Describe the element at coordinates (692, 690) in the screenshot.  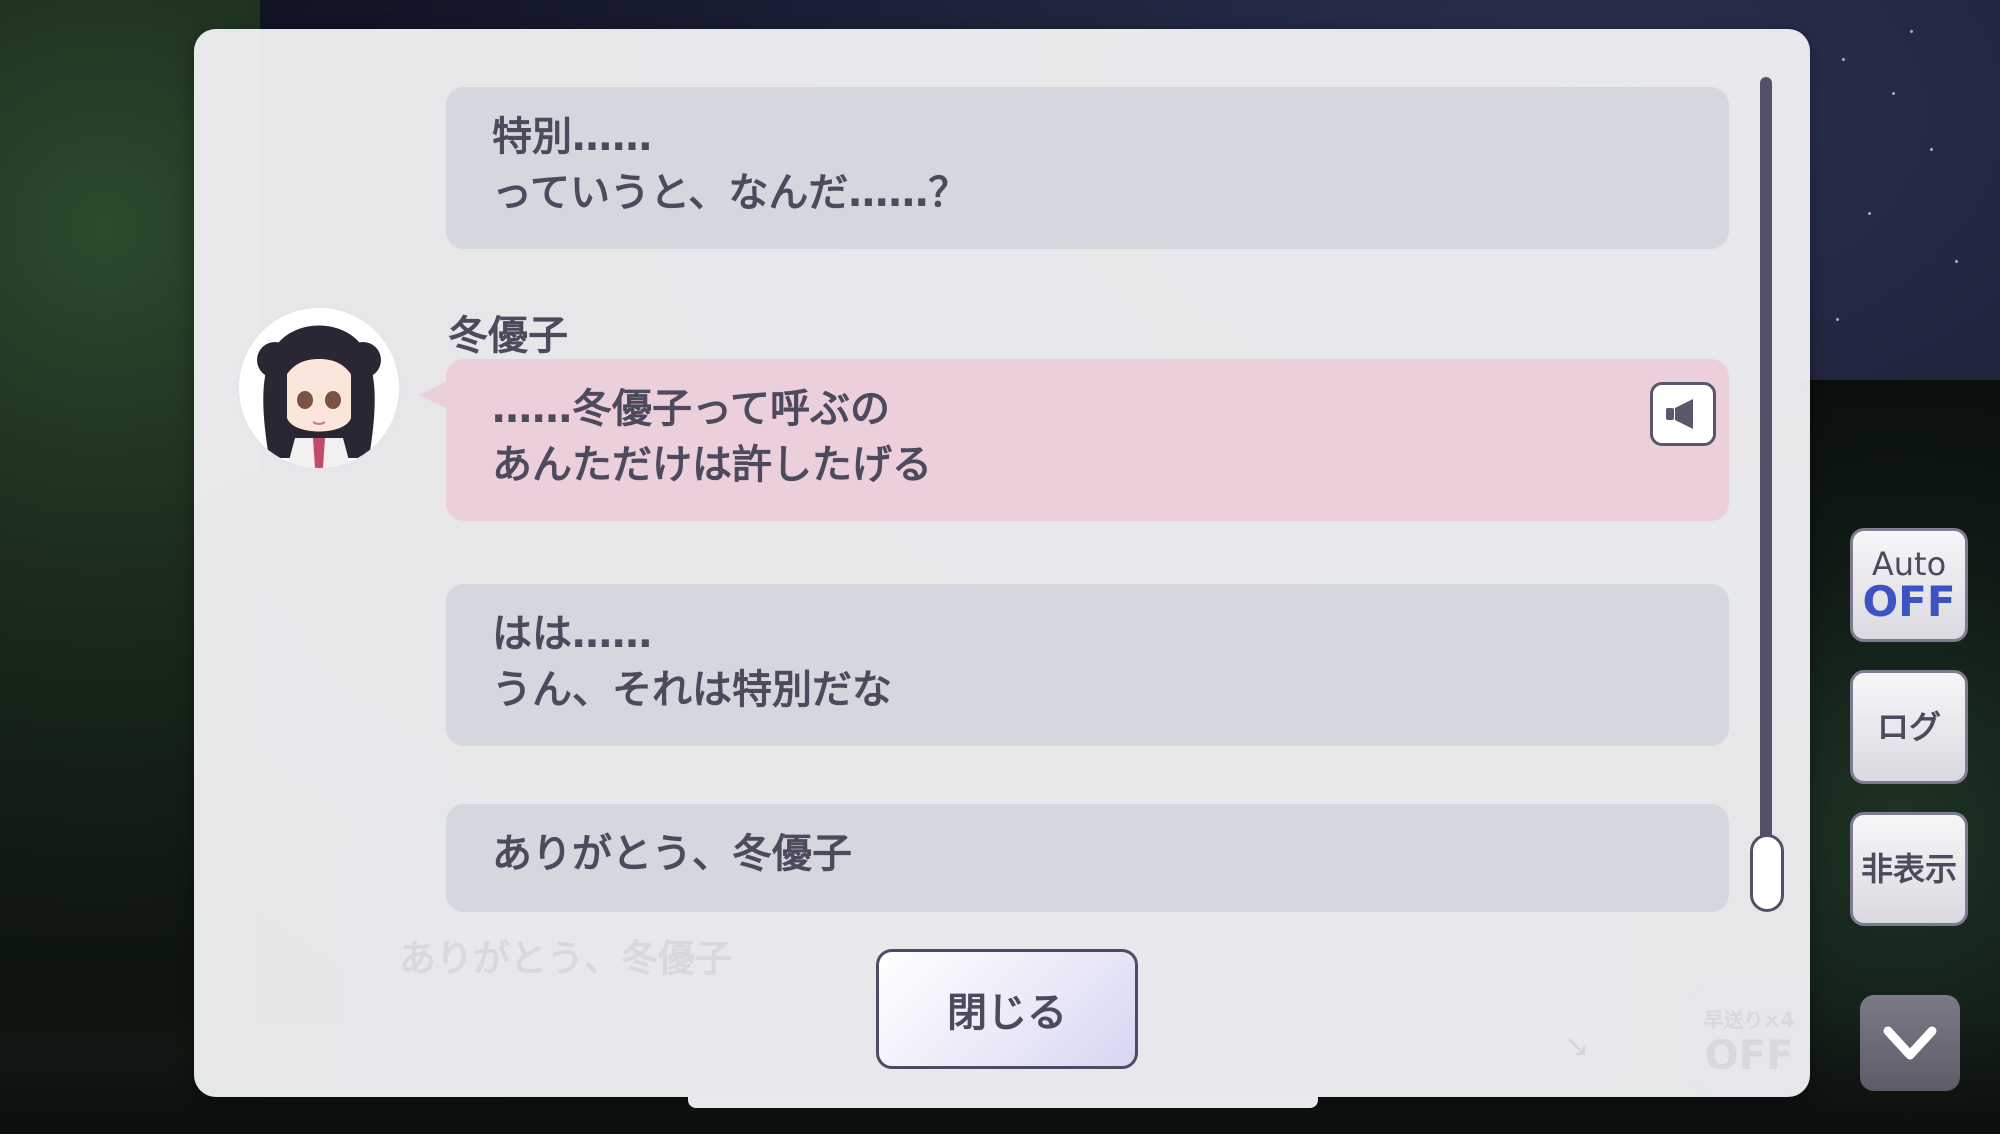
I see `message-line: うん、それは特別だな` at that location.